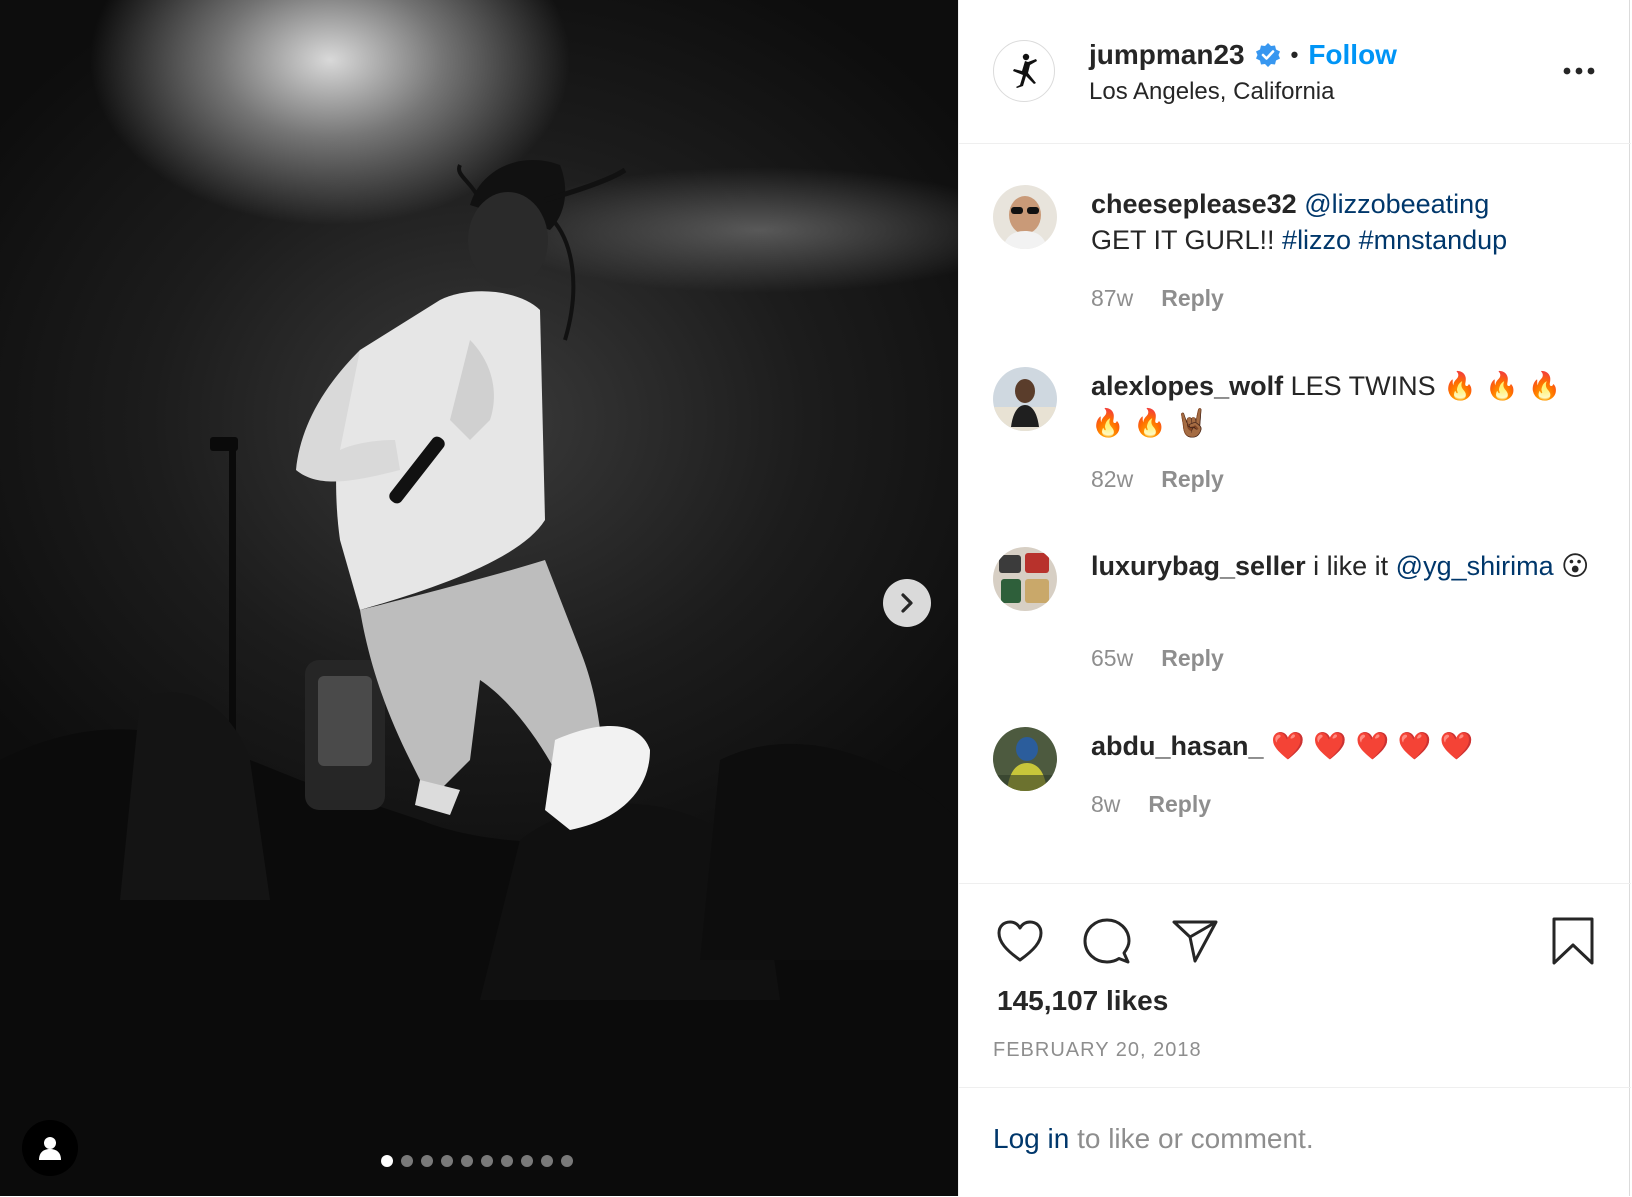  Describe the element at coordinates (1106, 804) in the screenshot. I see `comment-age: 8w` at that location.